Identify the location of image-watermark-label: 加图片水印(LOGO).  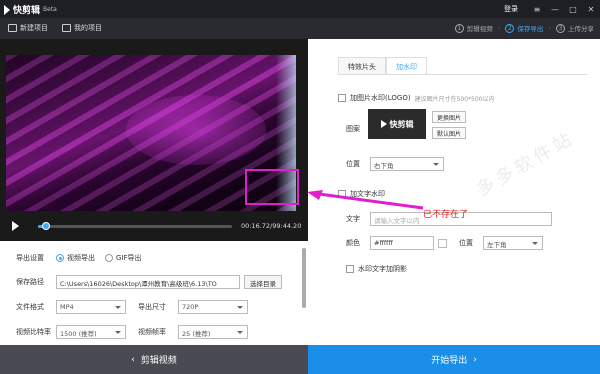
(380, 98).